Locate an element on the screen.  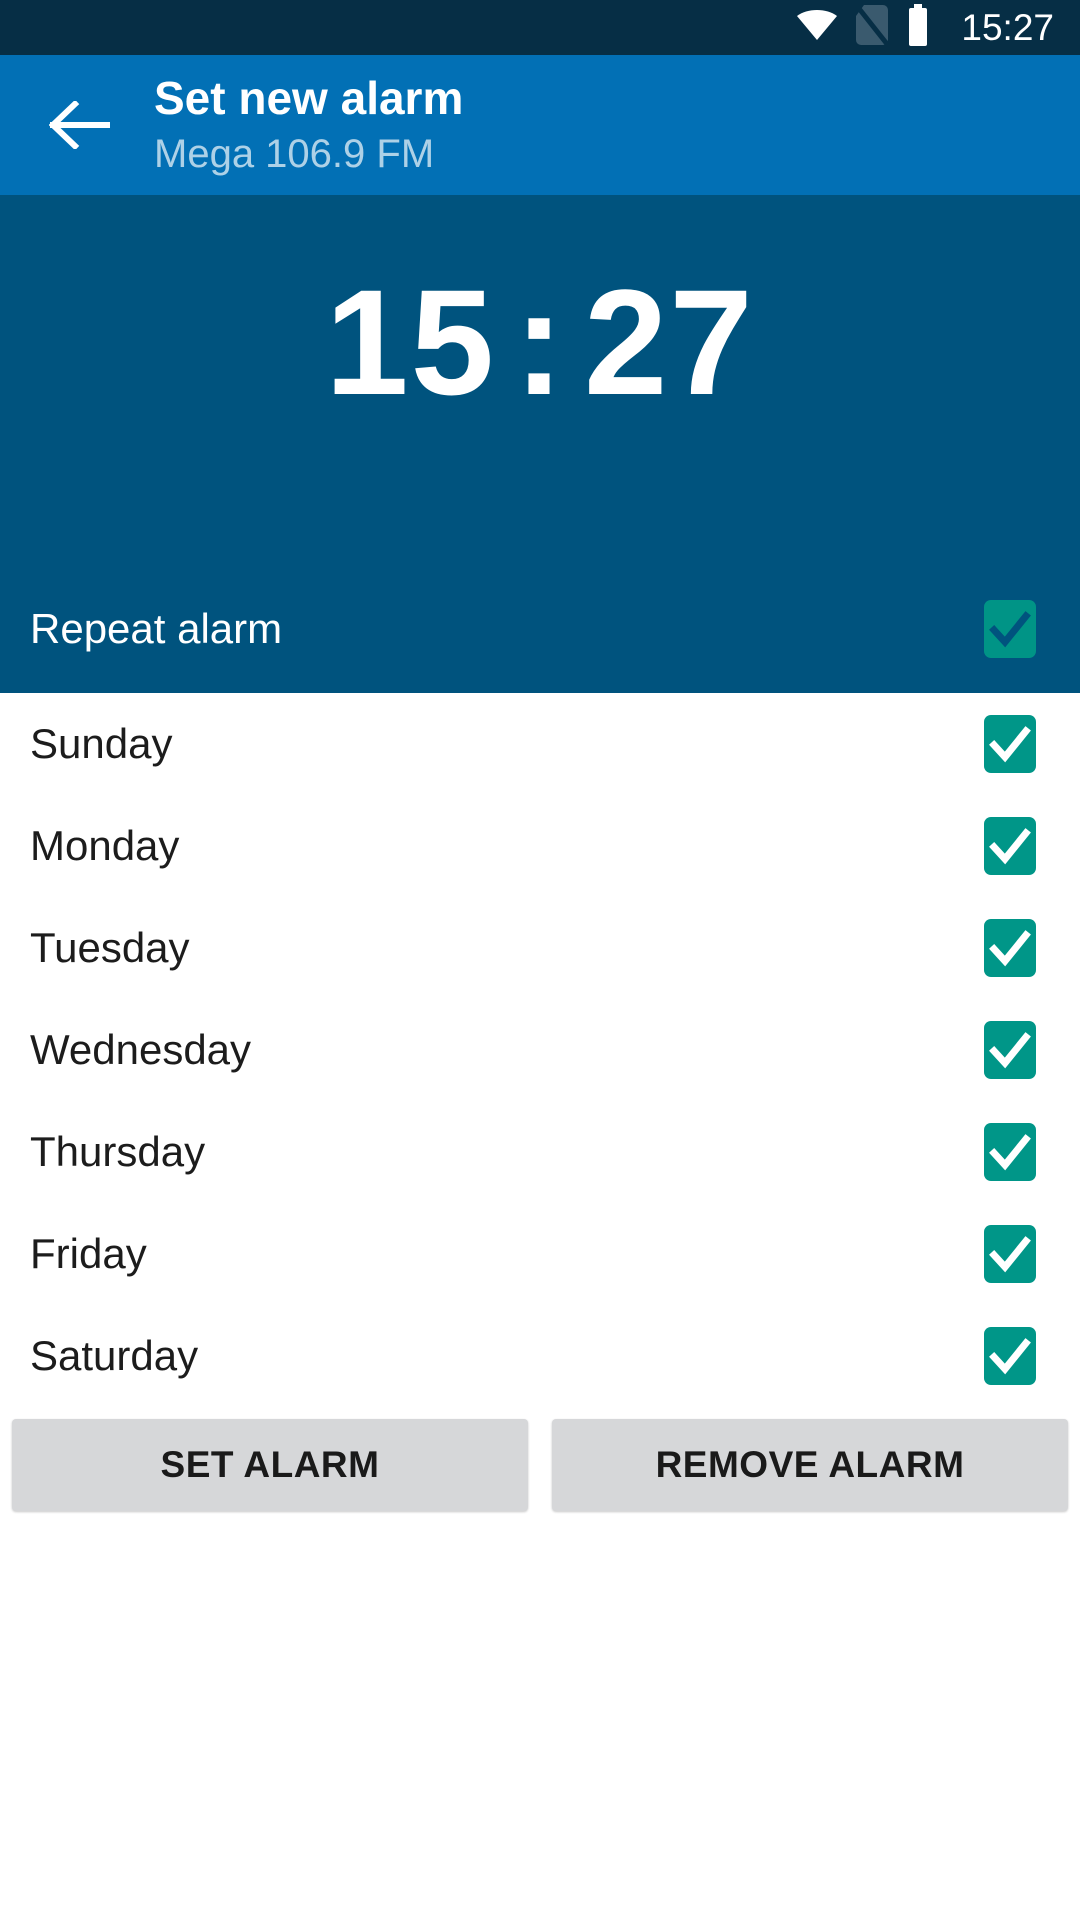
day-label: Monday is located at coordinates (105, 845).